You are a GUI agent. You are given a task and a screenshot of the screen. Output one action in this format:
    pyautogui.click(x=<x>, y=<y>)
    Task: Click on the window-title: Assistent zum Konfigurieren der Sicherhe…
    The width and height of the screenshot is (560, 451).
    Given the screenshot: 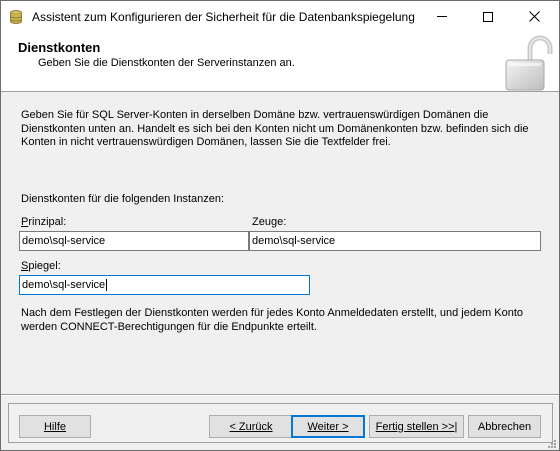 What is the action you would take?
    pyautogui.click(x=223, y=17)
    